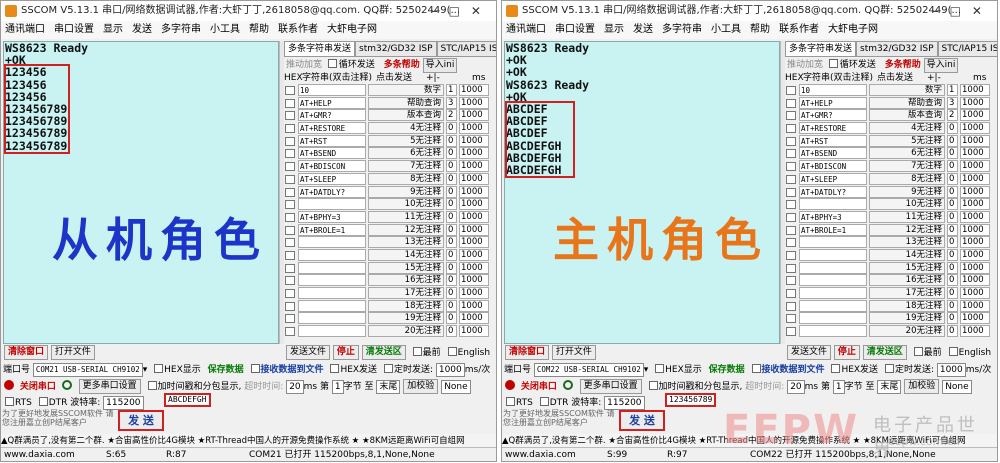 Image resolution: width=1000 pixels, height=463 pixels. Describe the element at coordinates (187, 400) in the screenshot. I see `send-input: ABCDEFGH` at that location.